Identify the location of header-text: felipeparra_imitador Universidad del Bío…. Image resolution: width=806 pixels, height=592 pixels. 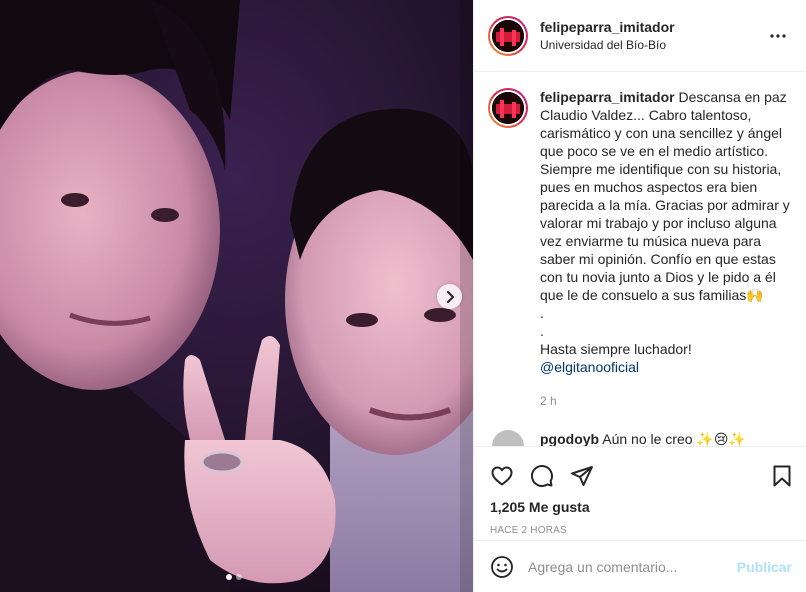
(653, 36).